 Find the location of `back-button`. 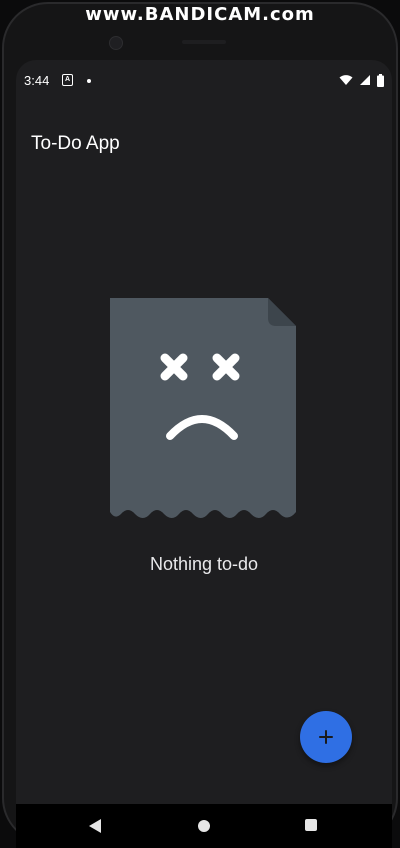

back-button is located at coordinates (95, 826).